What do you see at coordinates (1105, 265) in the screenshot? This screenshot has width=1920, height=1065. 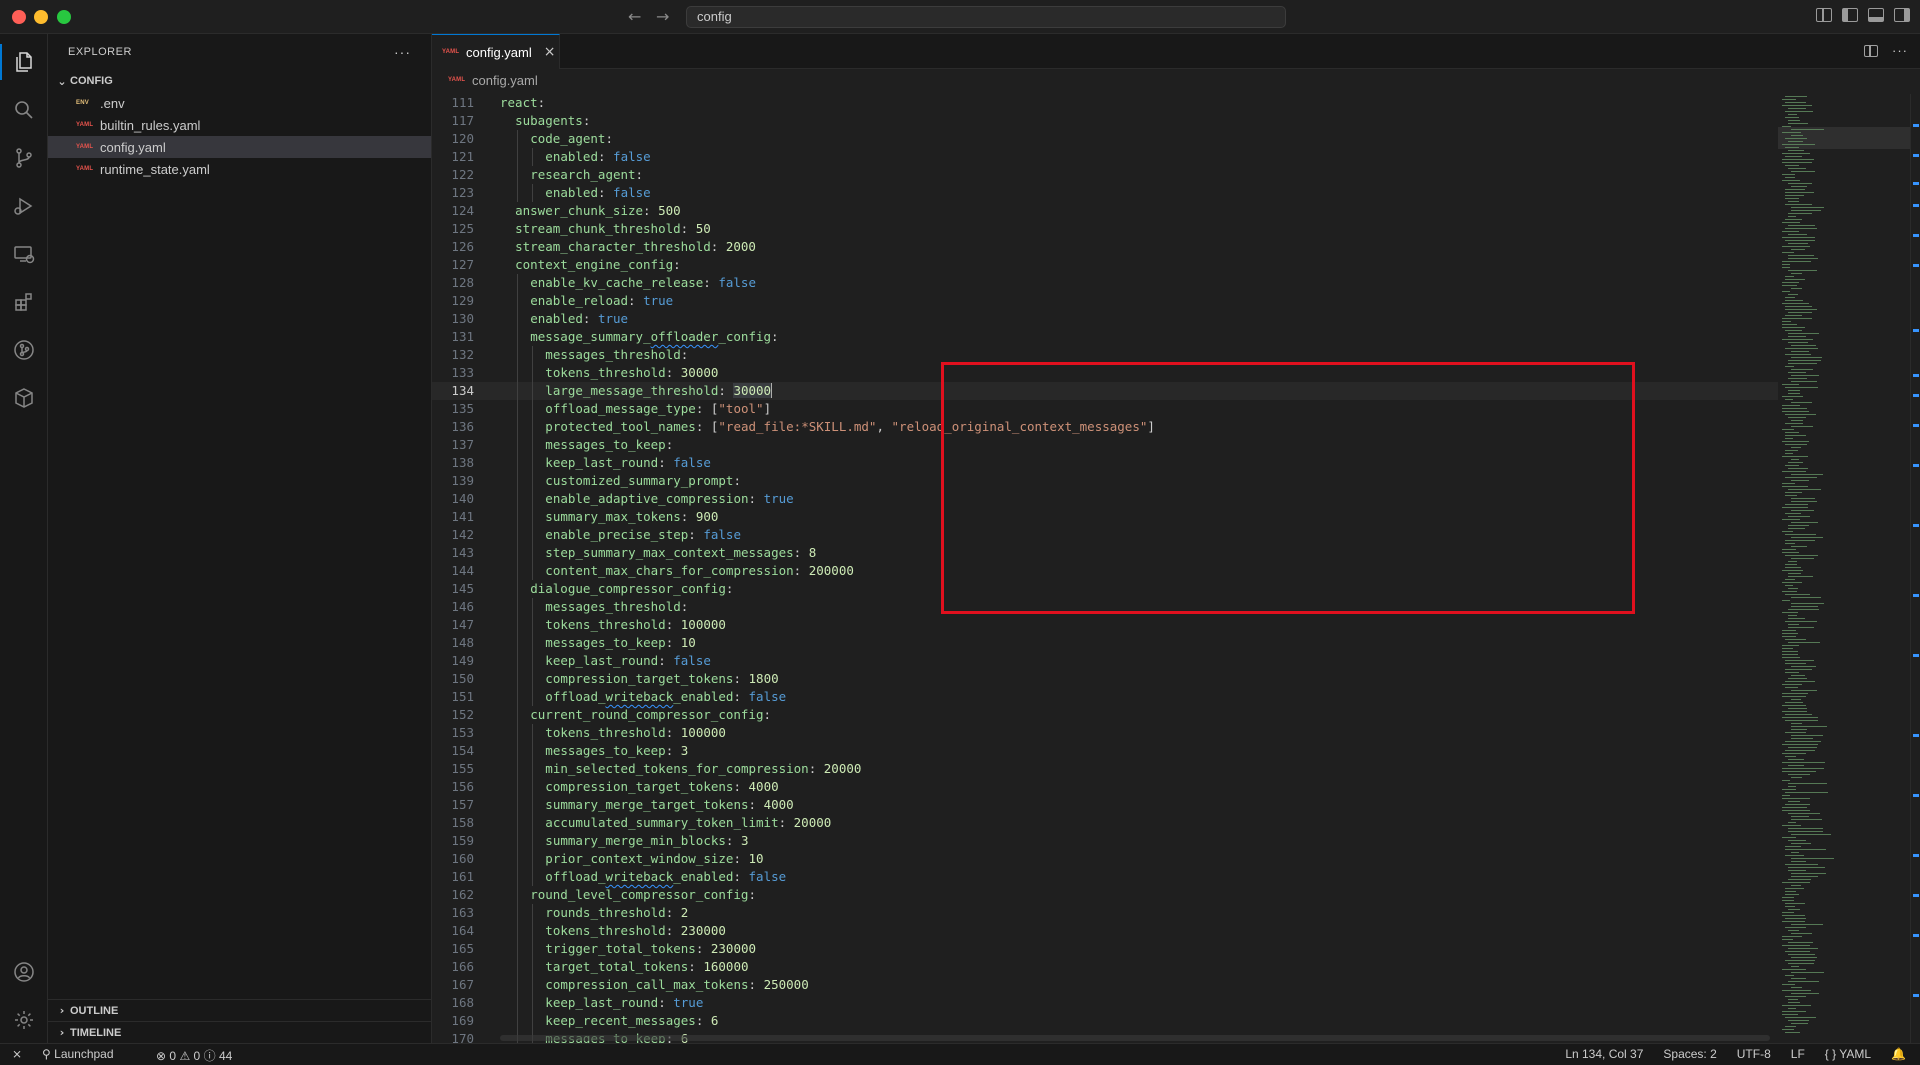 I see `code-line: 127 context_engine_config:` at bounding box center [1105, 265].